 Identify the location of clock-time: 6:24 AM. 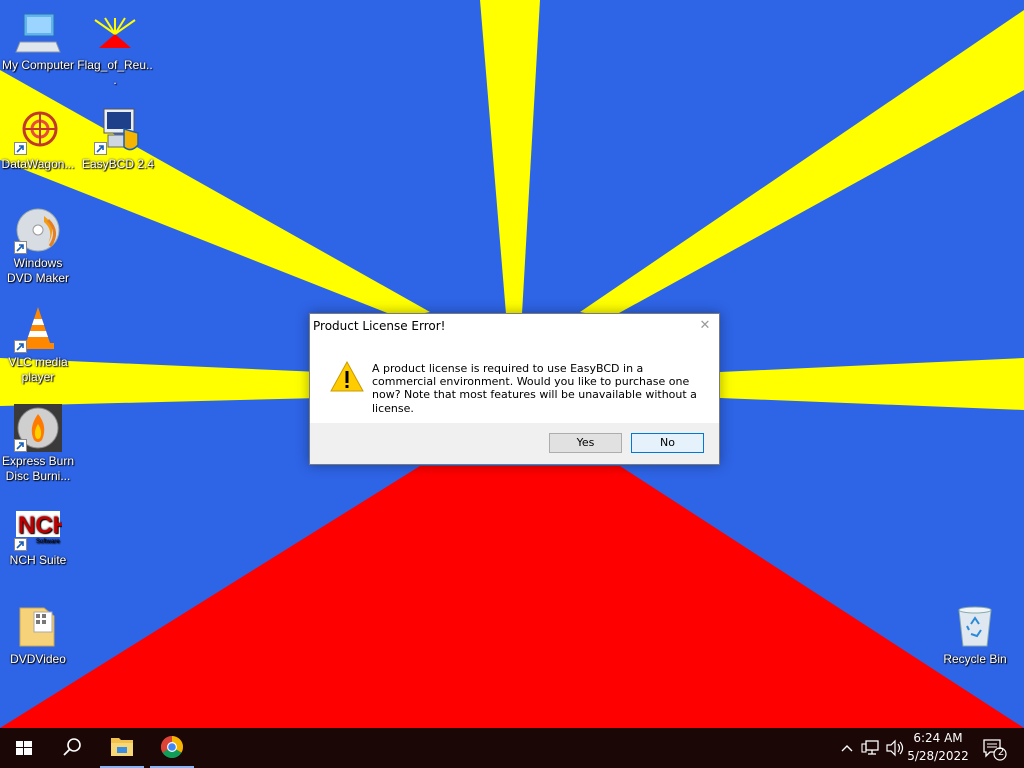
(938, 738).